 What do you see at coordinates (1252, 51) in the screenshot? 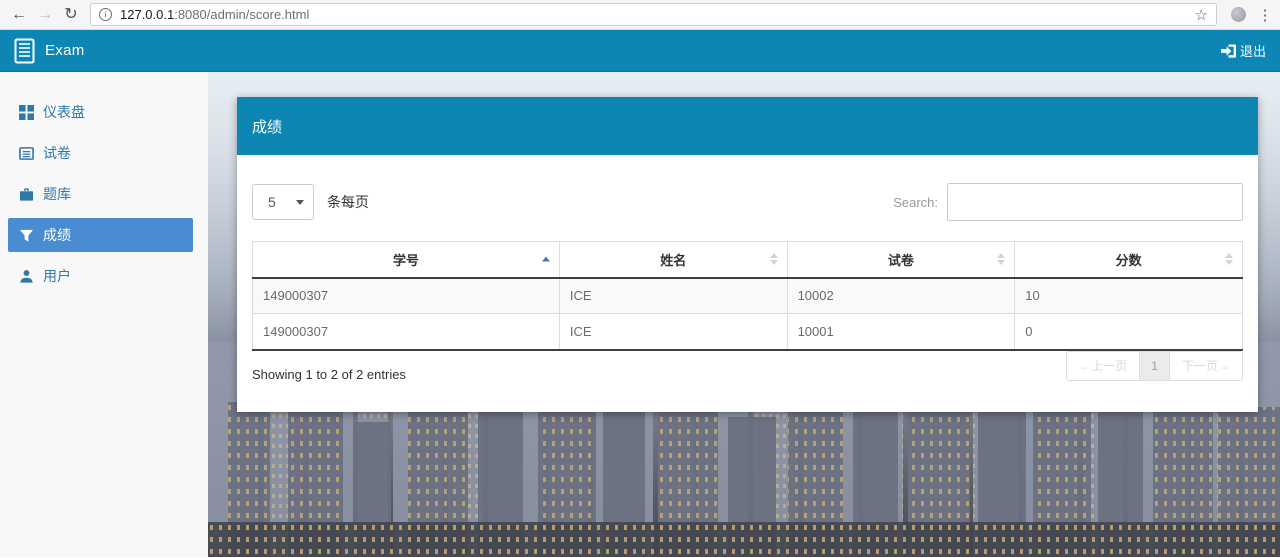
I see `logout-label: 退出` at bounding box center [1252, 51].